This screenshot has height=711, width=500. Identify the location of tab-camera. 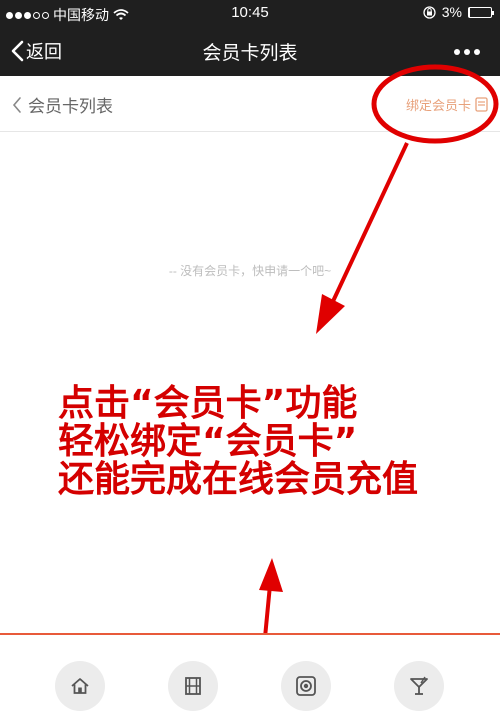
(306, 686).